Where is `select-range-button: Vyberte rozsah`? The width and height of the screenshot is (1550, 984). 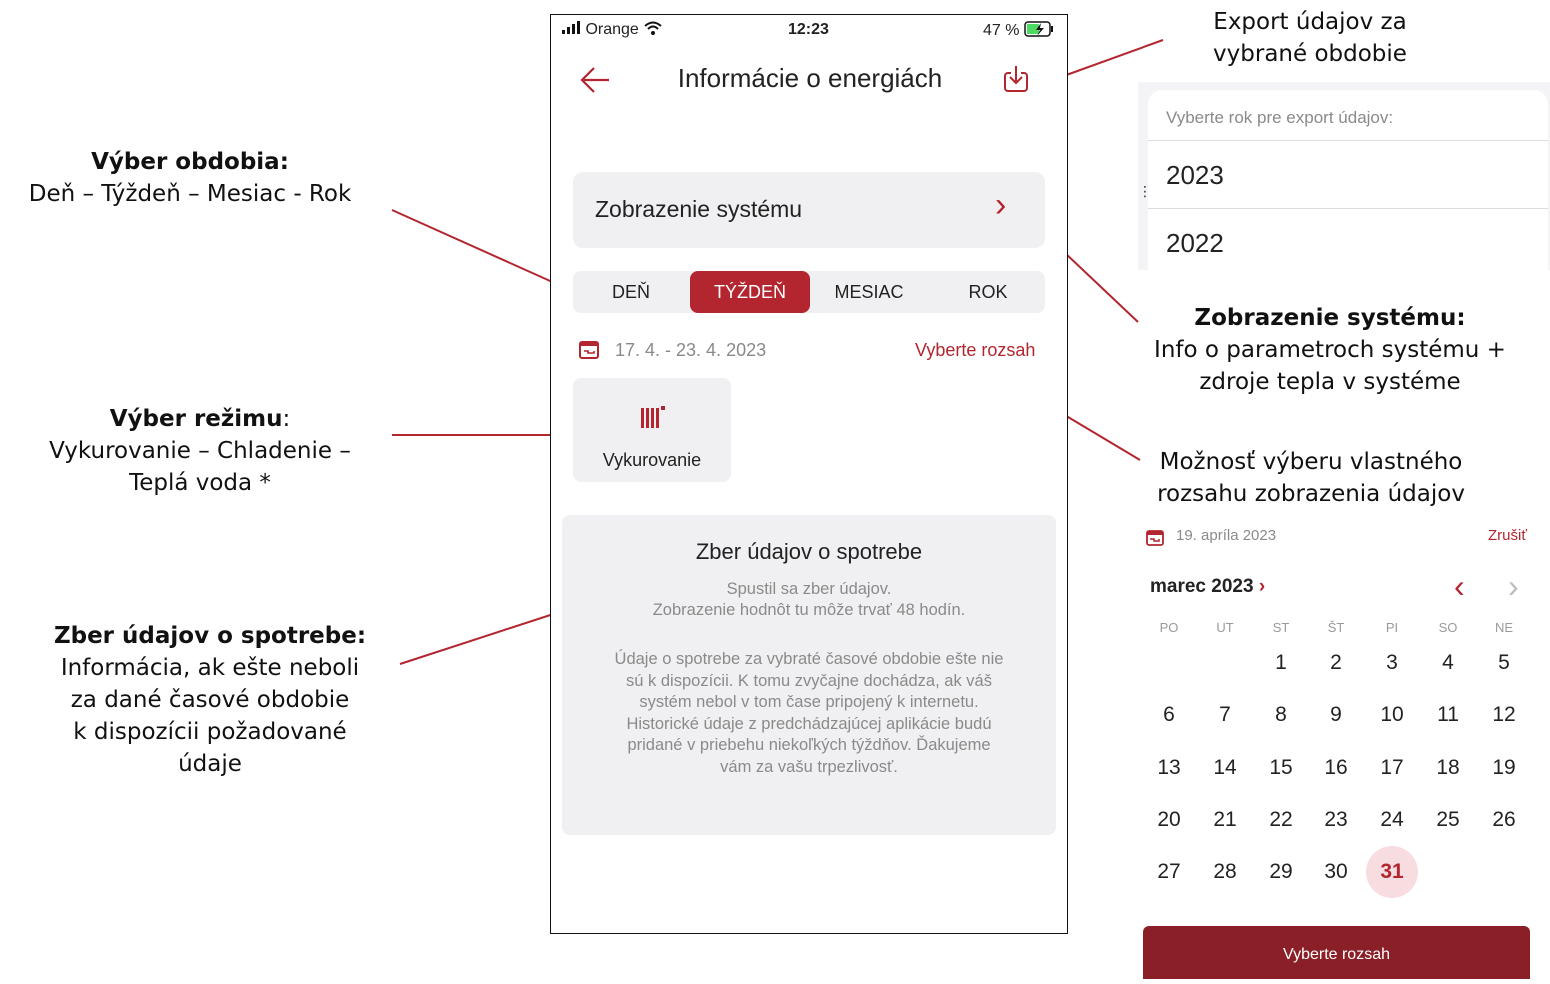 select-range-button: Vyberte rozsah is located at coordinates (1336, 952).